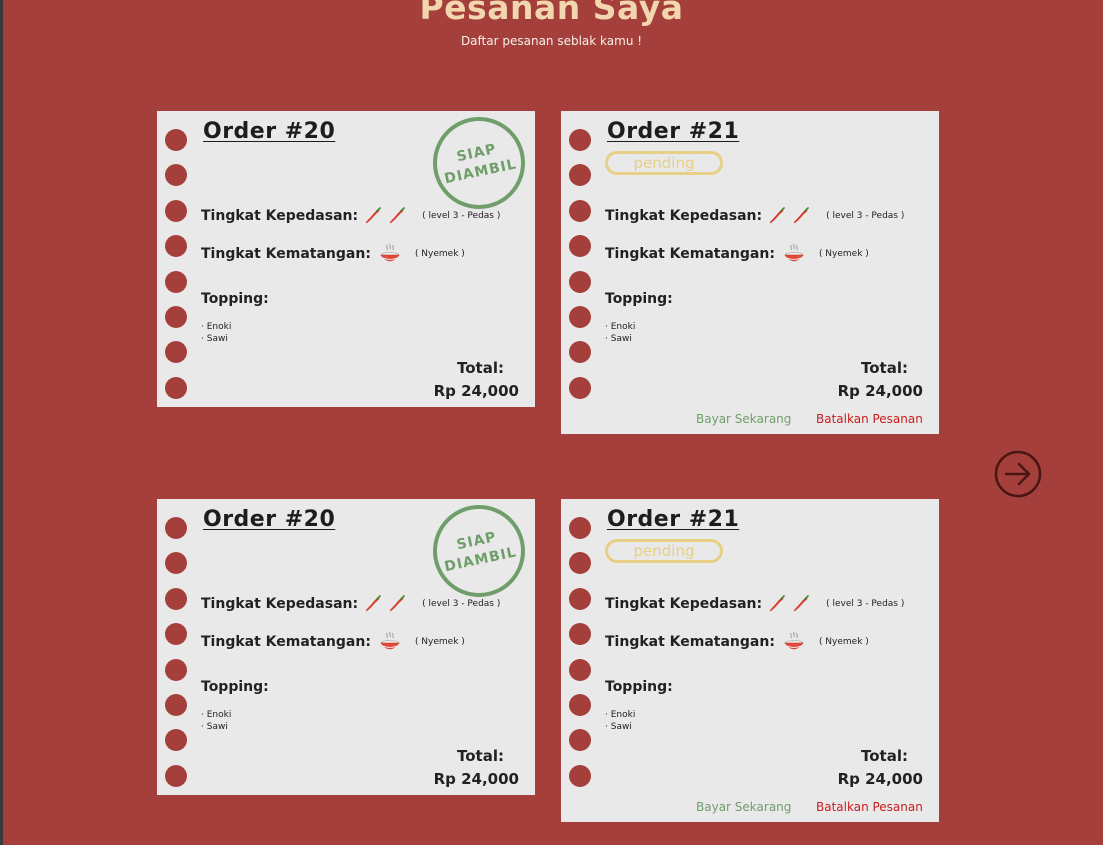 The width and height of the screenshot is (1103, 845). What do you see at coordinates (551, 41) in the screenshot?
I see `page-subtitle: Daftar pesanan seblak kamu !` at bounding box center [551, 41].